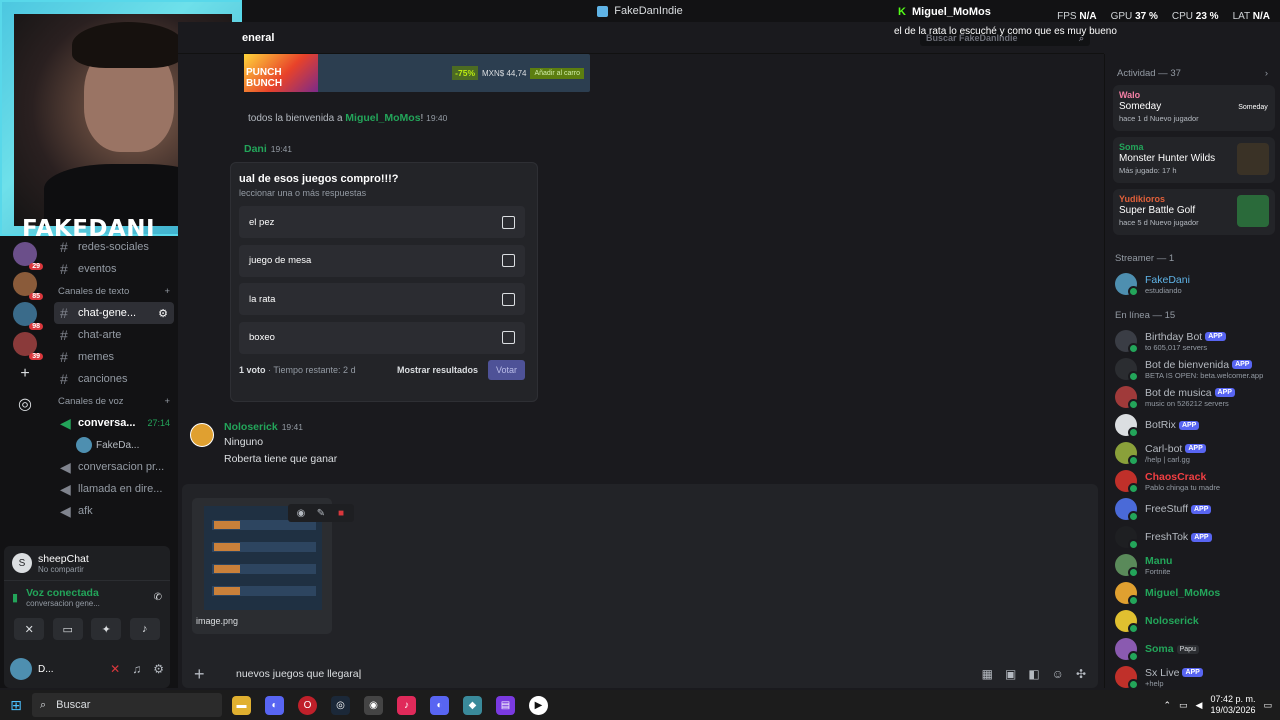  I want to click on poll-author: Dani 19:41, so click(268, 149).